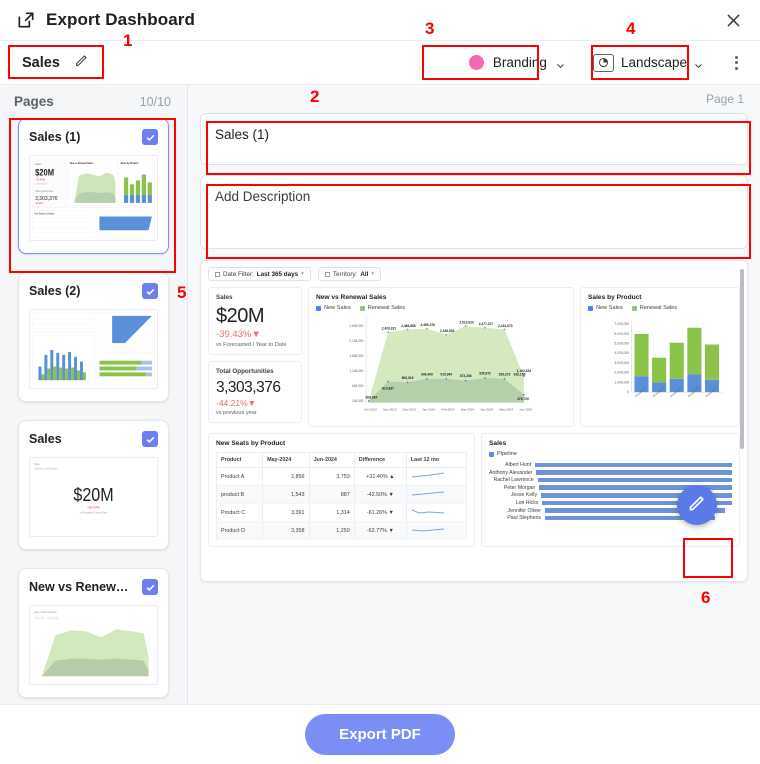 This screenshot has height=764, width=760. I want to click on pipeline-row: Anthony Alexander, so click(610, 473).